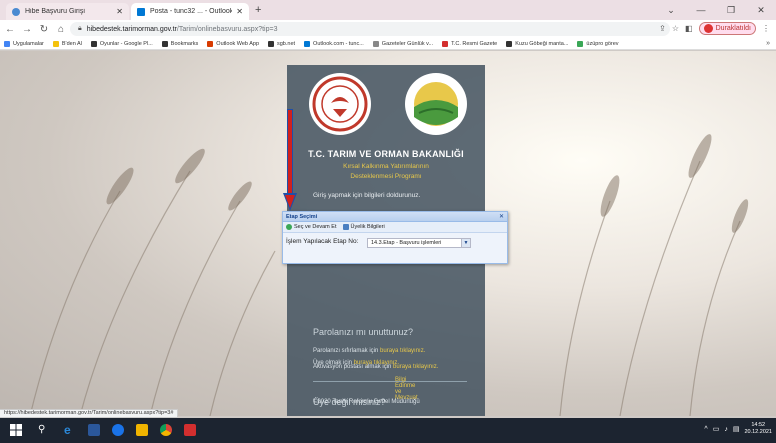 This screenshot has height=443, width=776. I want to click on chevron-down-icon: ▼, so click(465, 243).